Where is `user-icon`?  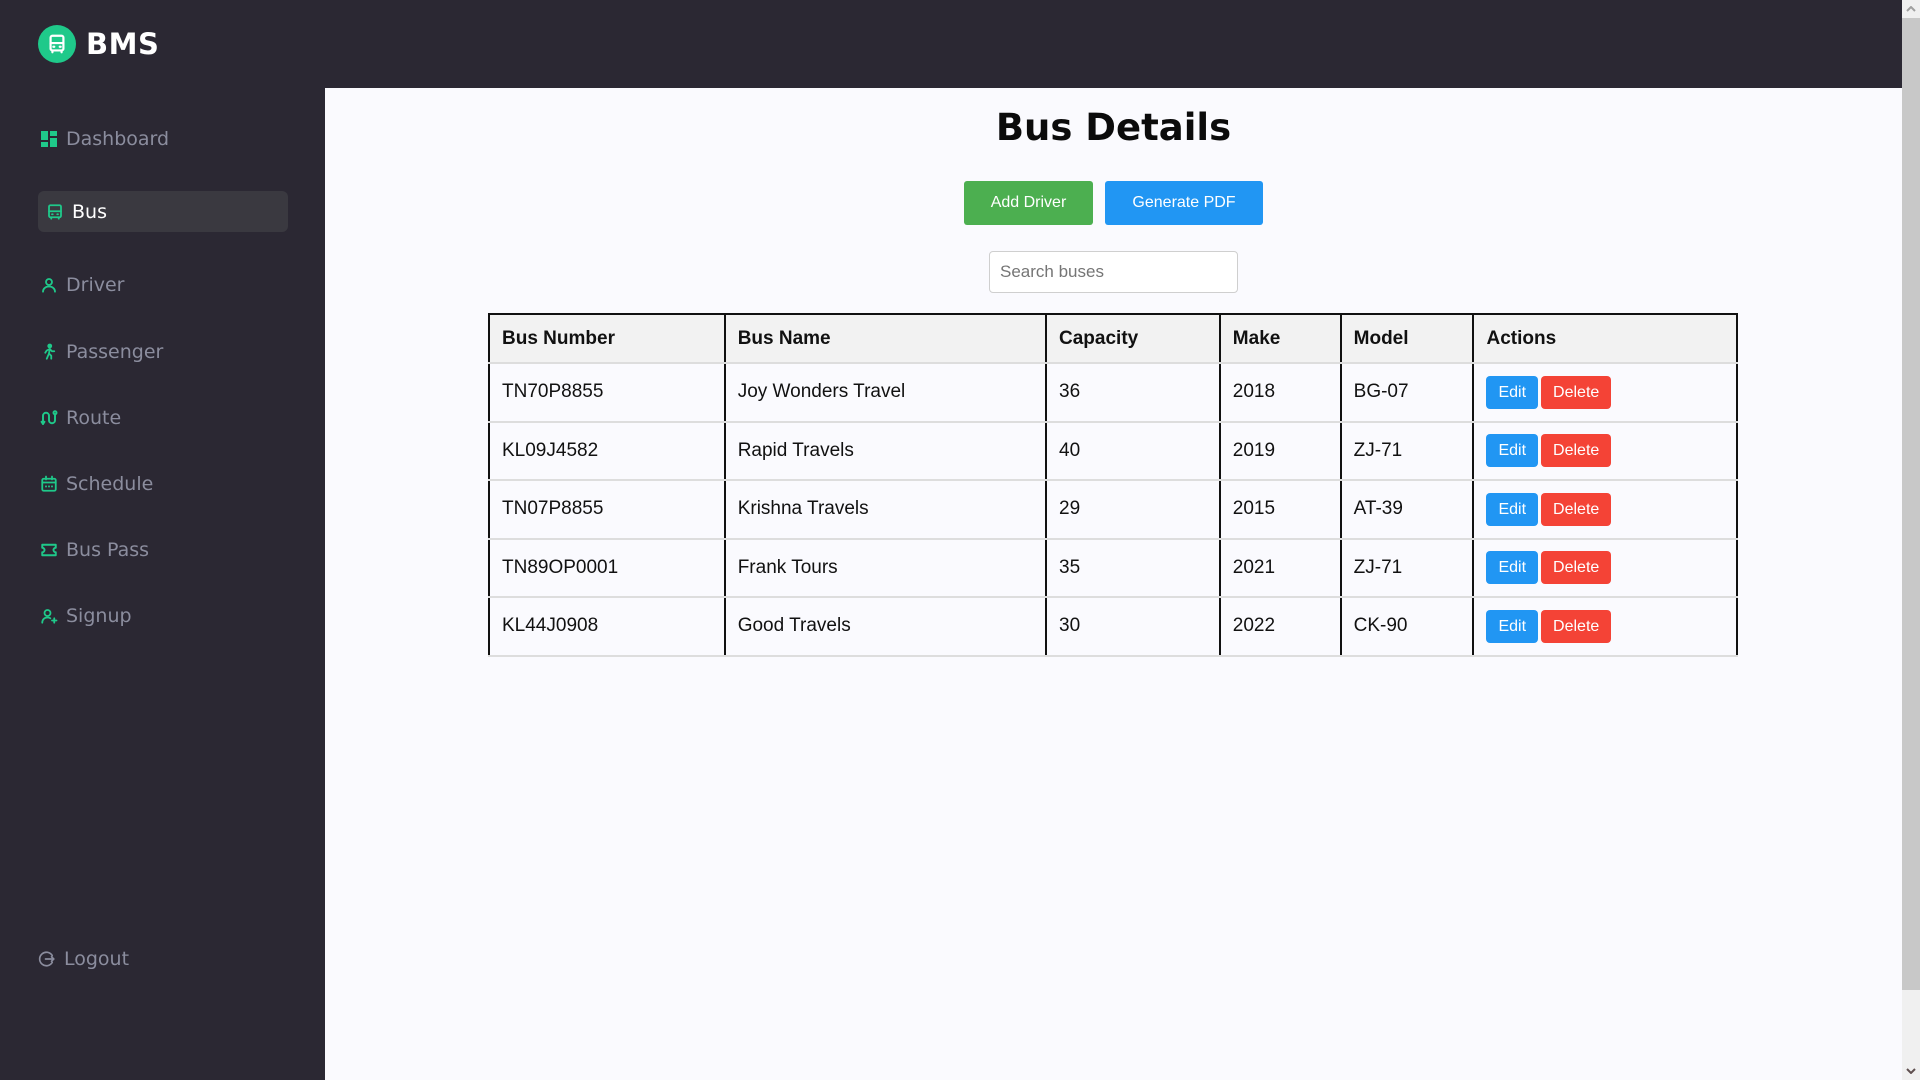 user-icon is located at coordinates (49, 285).